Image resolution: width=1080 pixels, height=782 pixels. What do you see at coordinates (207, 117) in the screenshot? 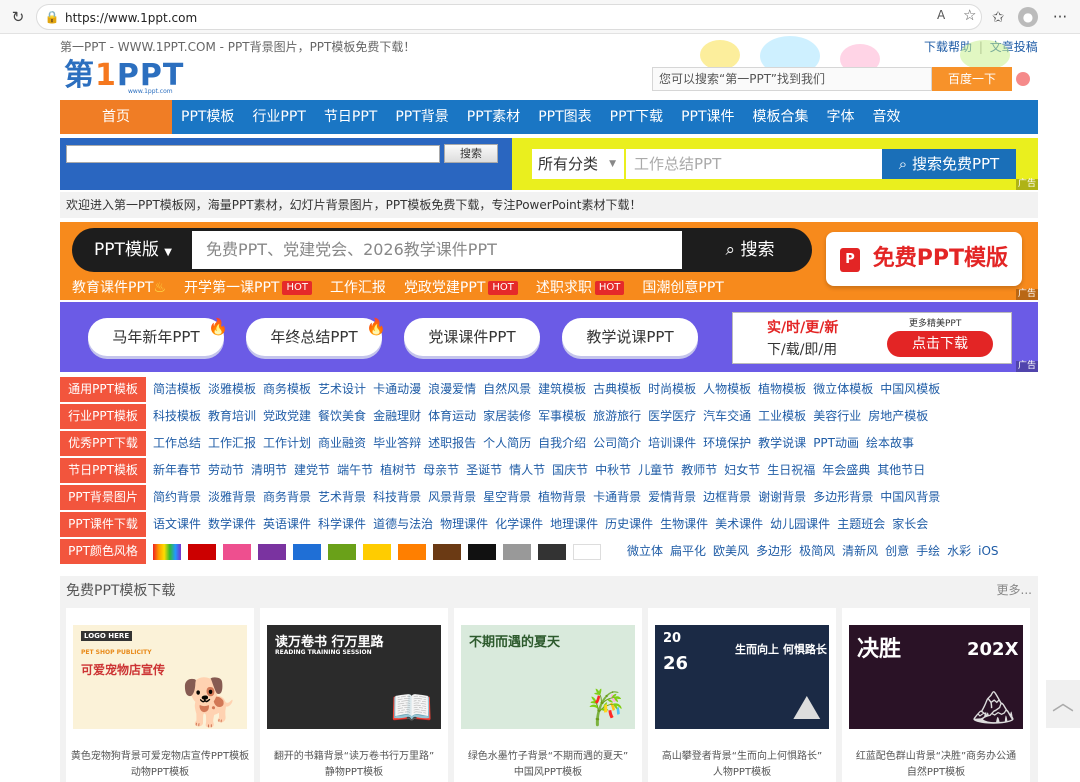
I see `nav-item: PPT模板` at bounding box center [207, 117].